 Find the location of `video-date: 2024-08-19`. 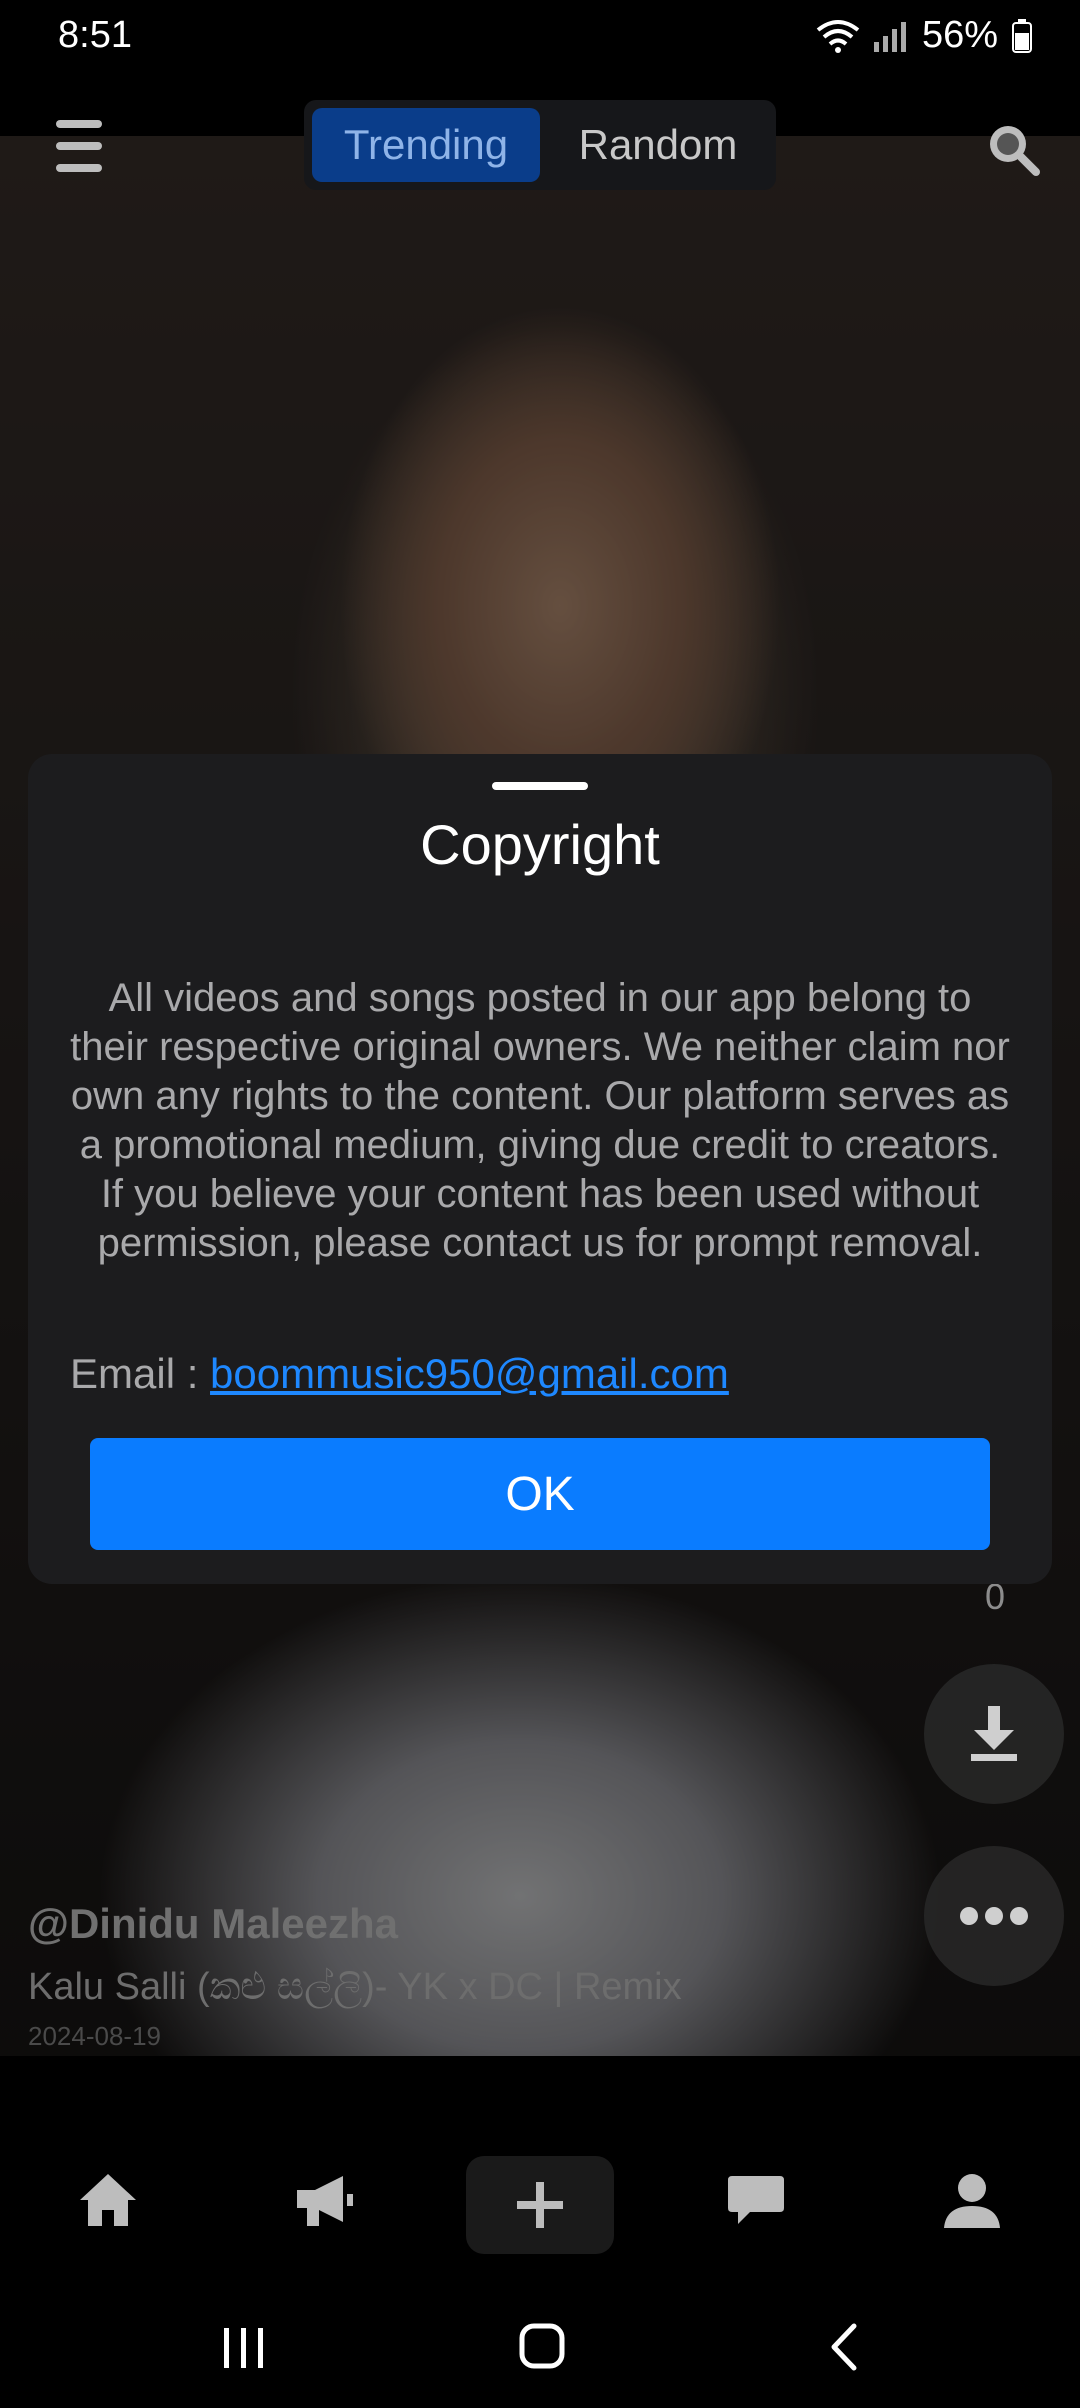

video-date: 2024-08-19 is located at coordinates (94, 2036).